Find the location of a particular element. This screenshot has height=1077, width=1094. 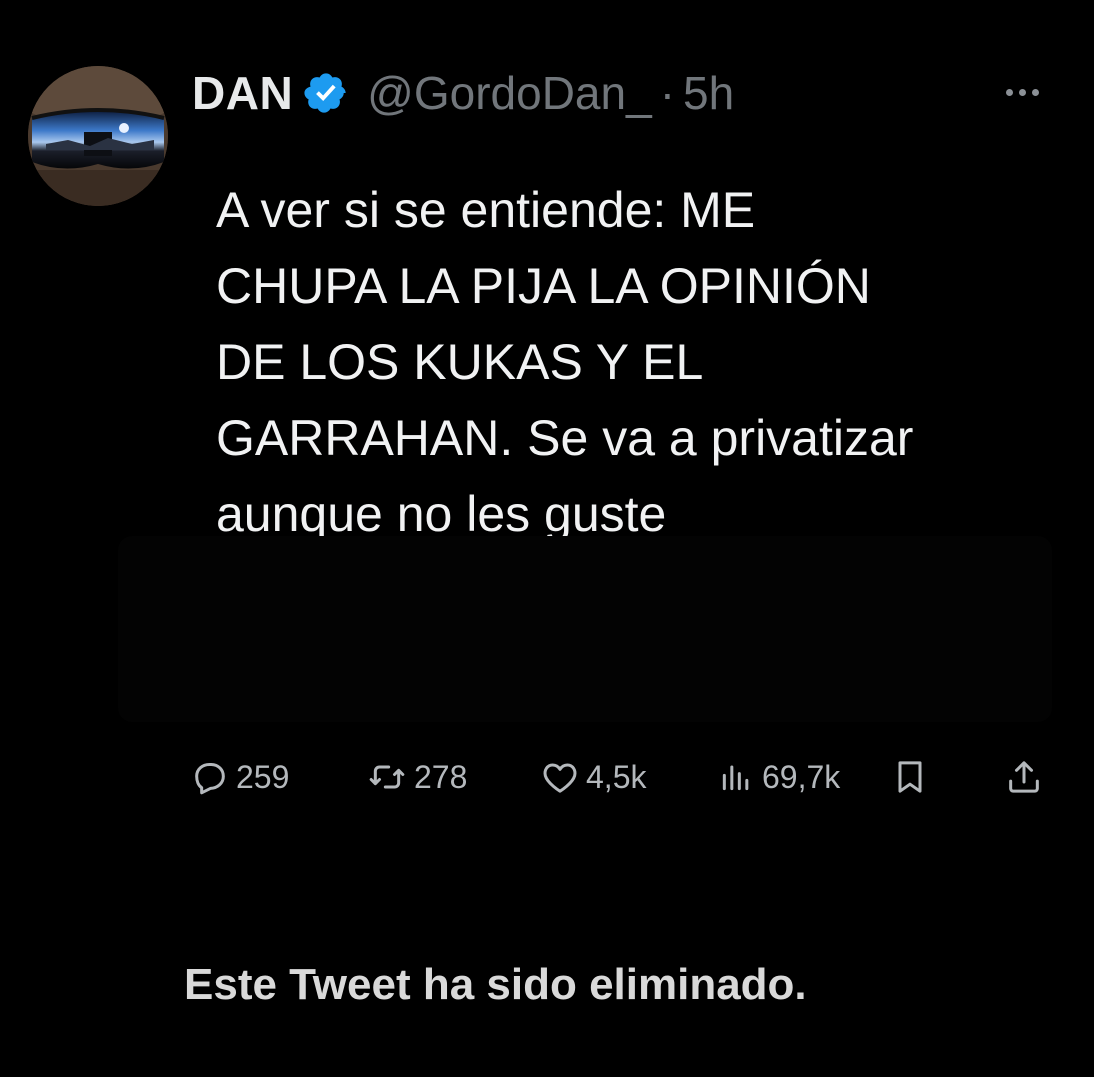

retweet-button: 278 is located at coordinates (416, 777).